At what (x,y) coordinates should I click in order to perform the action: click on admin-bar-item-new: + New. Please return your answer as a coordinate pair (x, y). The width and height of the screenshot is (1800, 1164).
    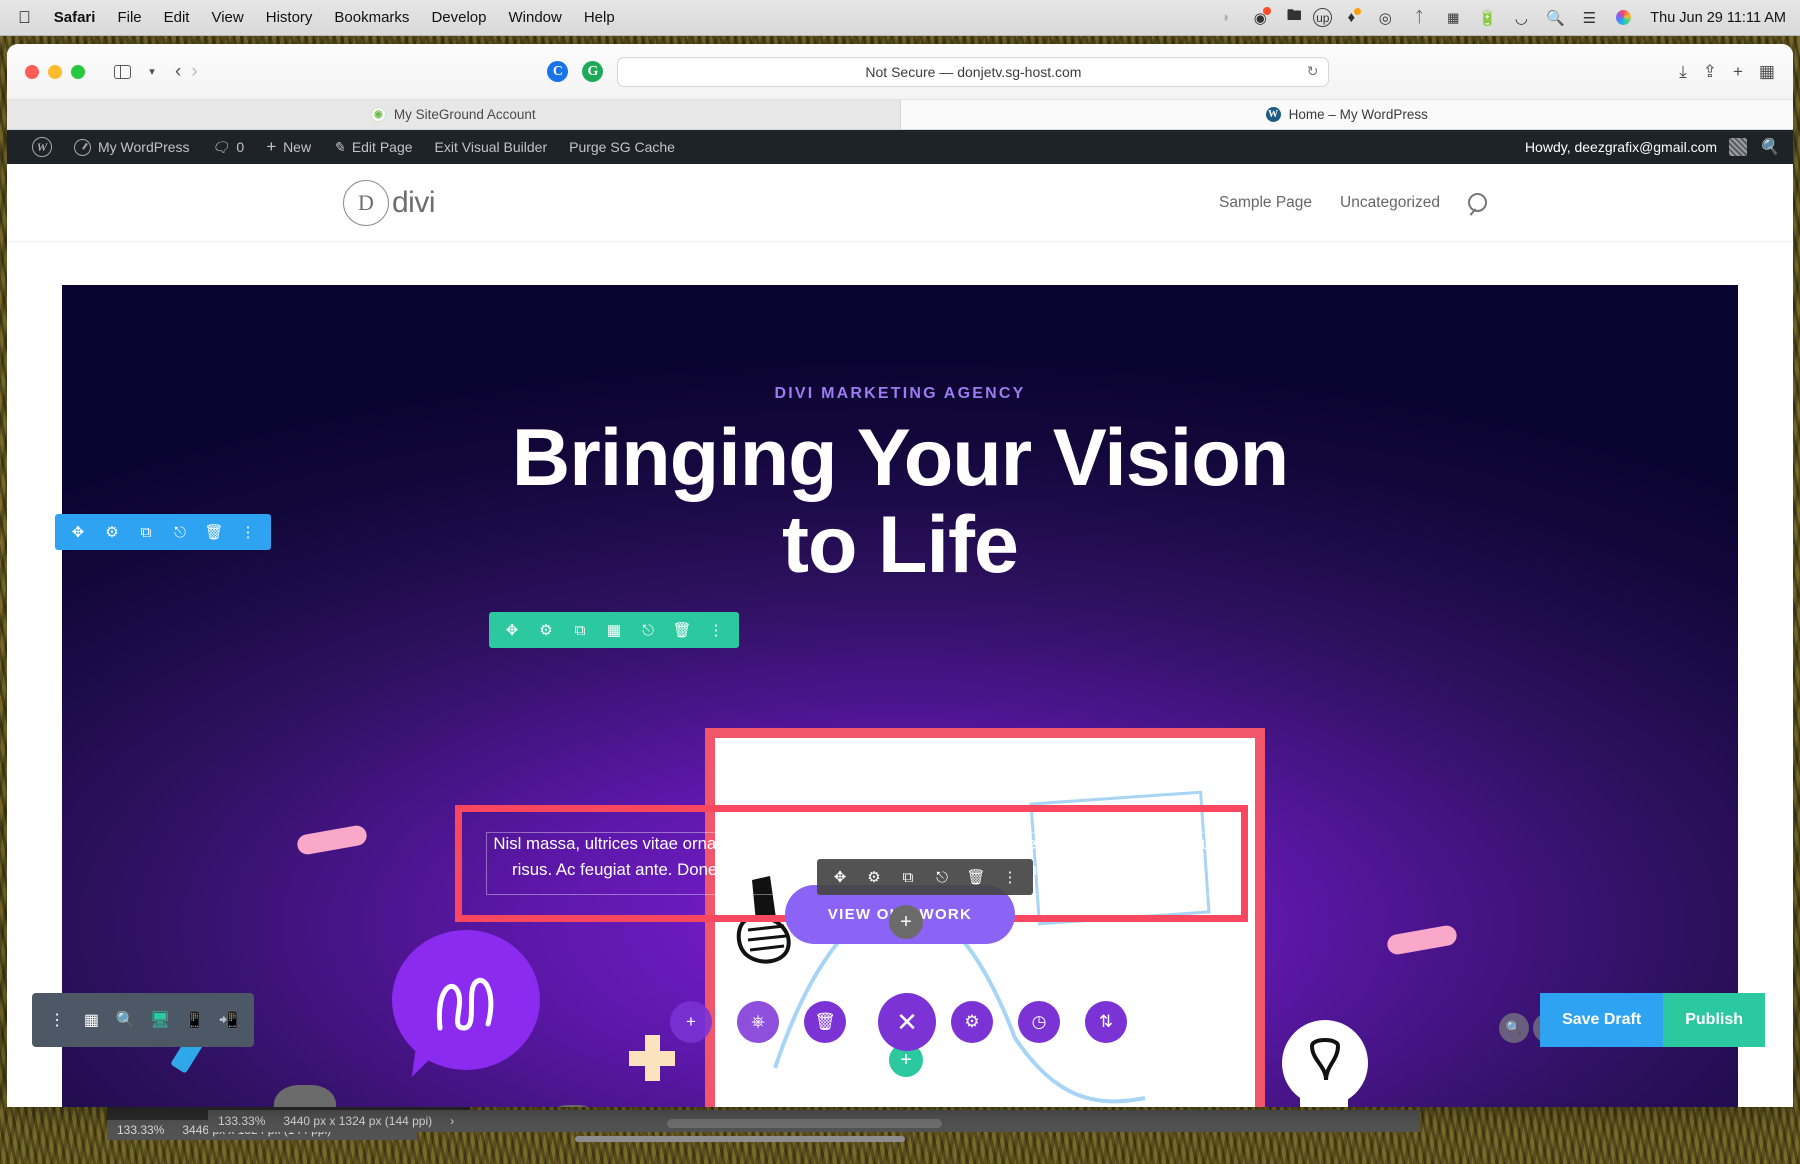
    Looking at the image, I should click on (288, 147).